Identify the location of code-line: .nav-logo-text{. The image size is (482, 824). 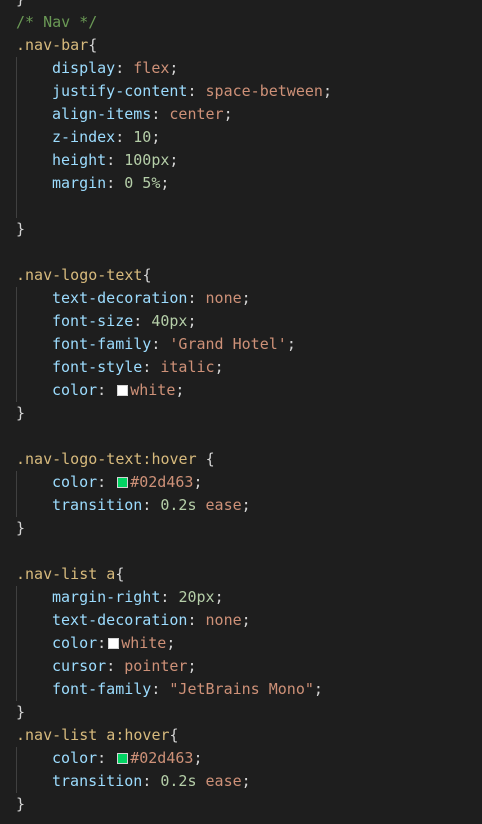
(83, 275).